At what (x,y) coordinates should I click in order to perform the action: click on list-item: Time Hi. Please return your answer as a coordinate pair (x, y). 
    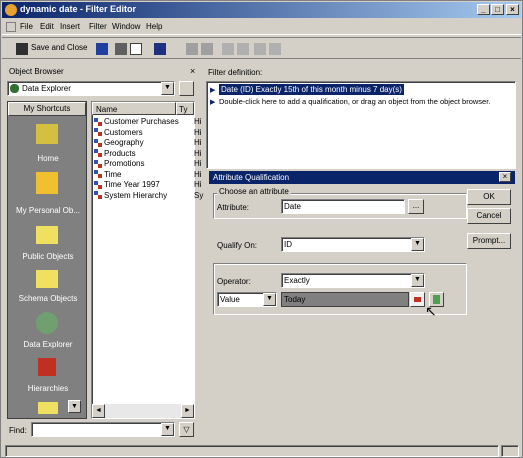
    Looking at the image, I should click on (148, 174).